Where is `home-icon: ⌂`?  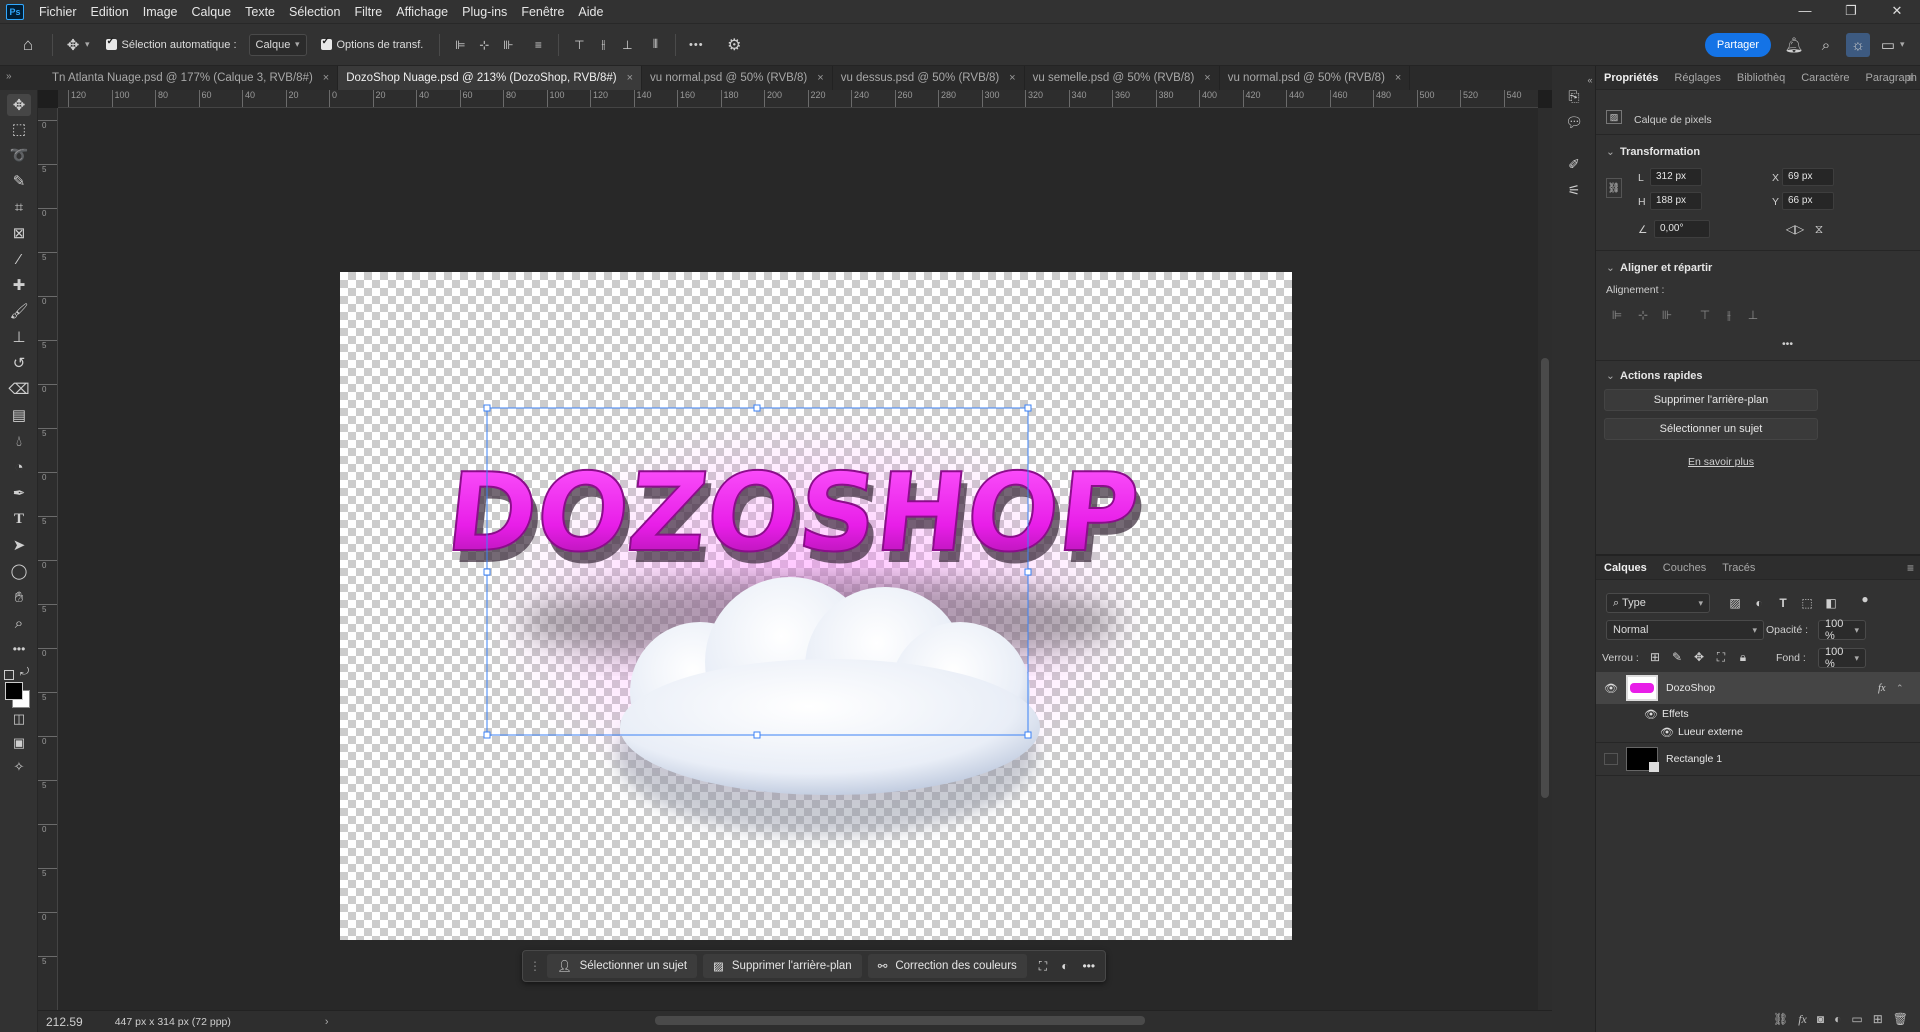
home-icon: ⌂ is located at coordinates (28, 45).